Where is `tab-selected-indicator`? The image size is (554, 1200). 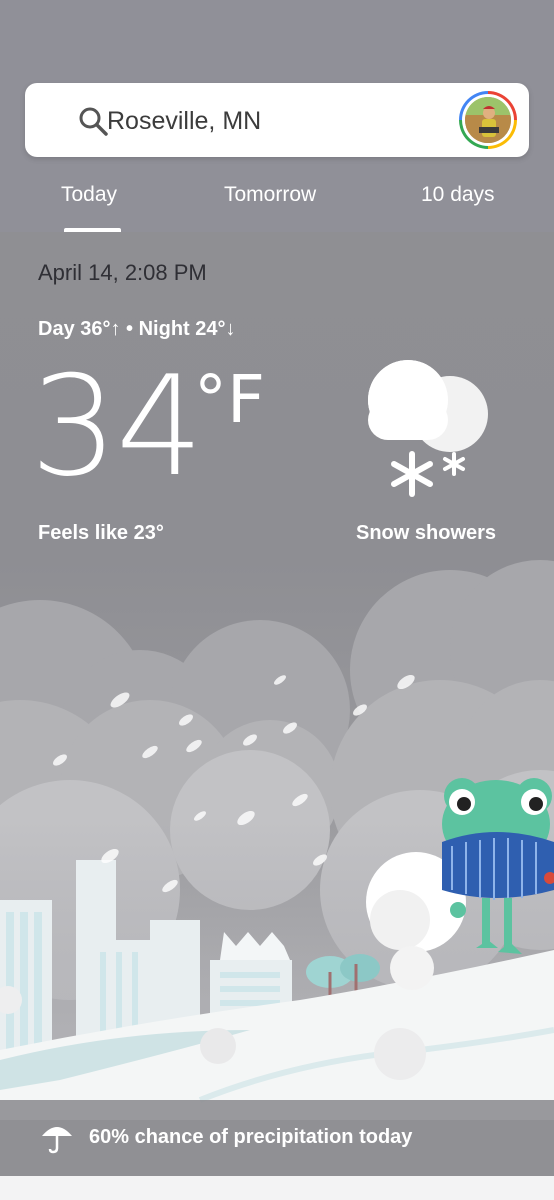 tab-selected-indicator is located at coordinates (92, 230).